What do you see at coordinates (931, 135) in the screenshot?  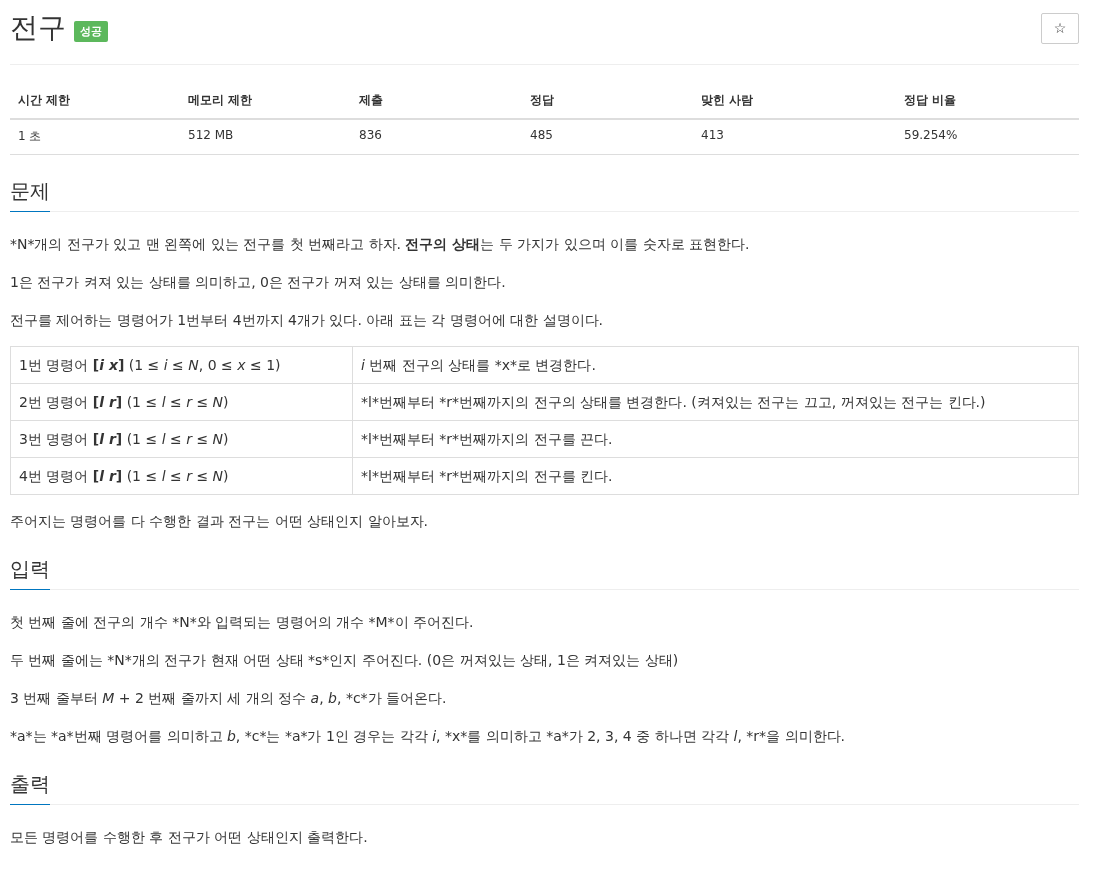 I see `table-cell-text: 59.254%` at bounding box center [931, 135].